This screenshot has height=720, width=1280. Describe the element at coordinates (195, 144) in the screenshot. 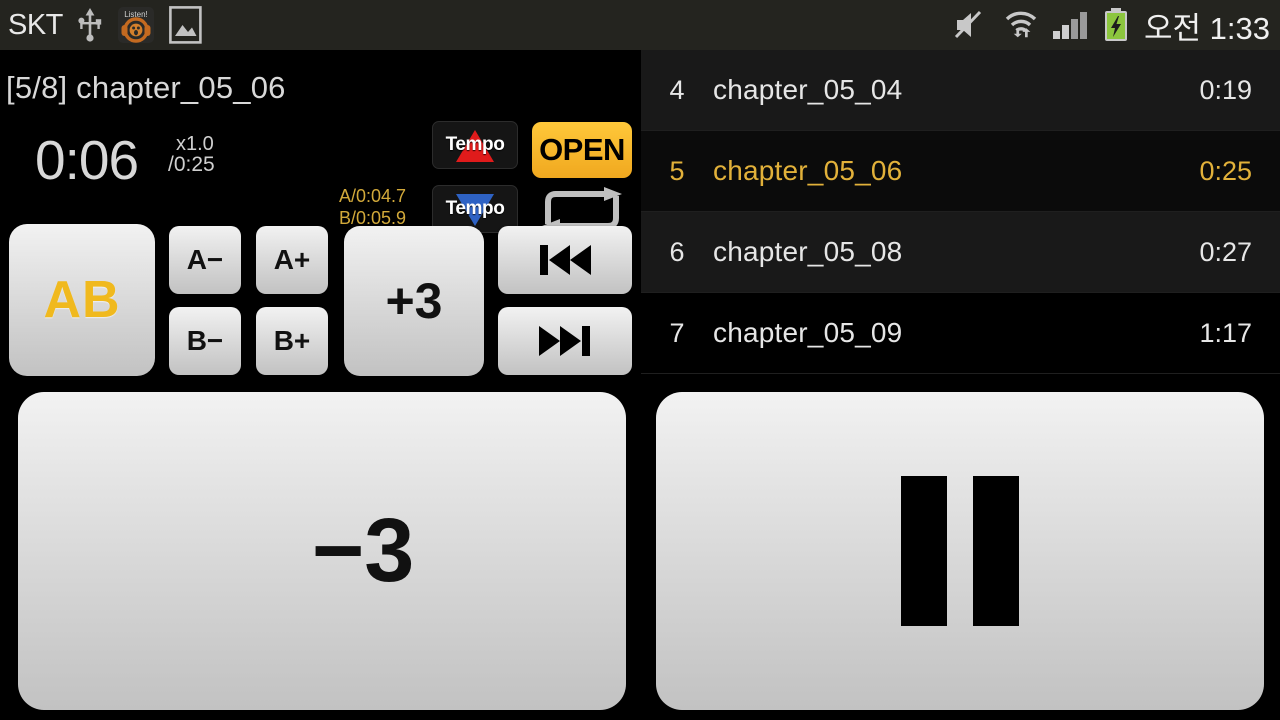

I see `playback-speed: x1.0` at that location.